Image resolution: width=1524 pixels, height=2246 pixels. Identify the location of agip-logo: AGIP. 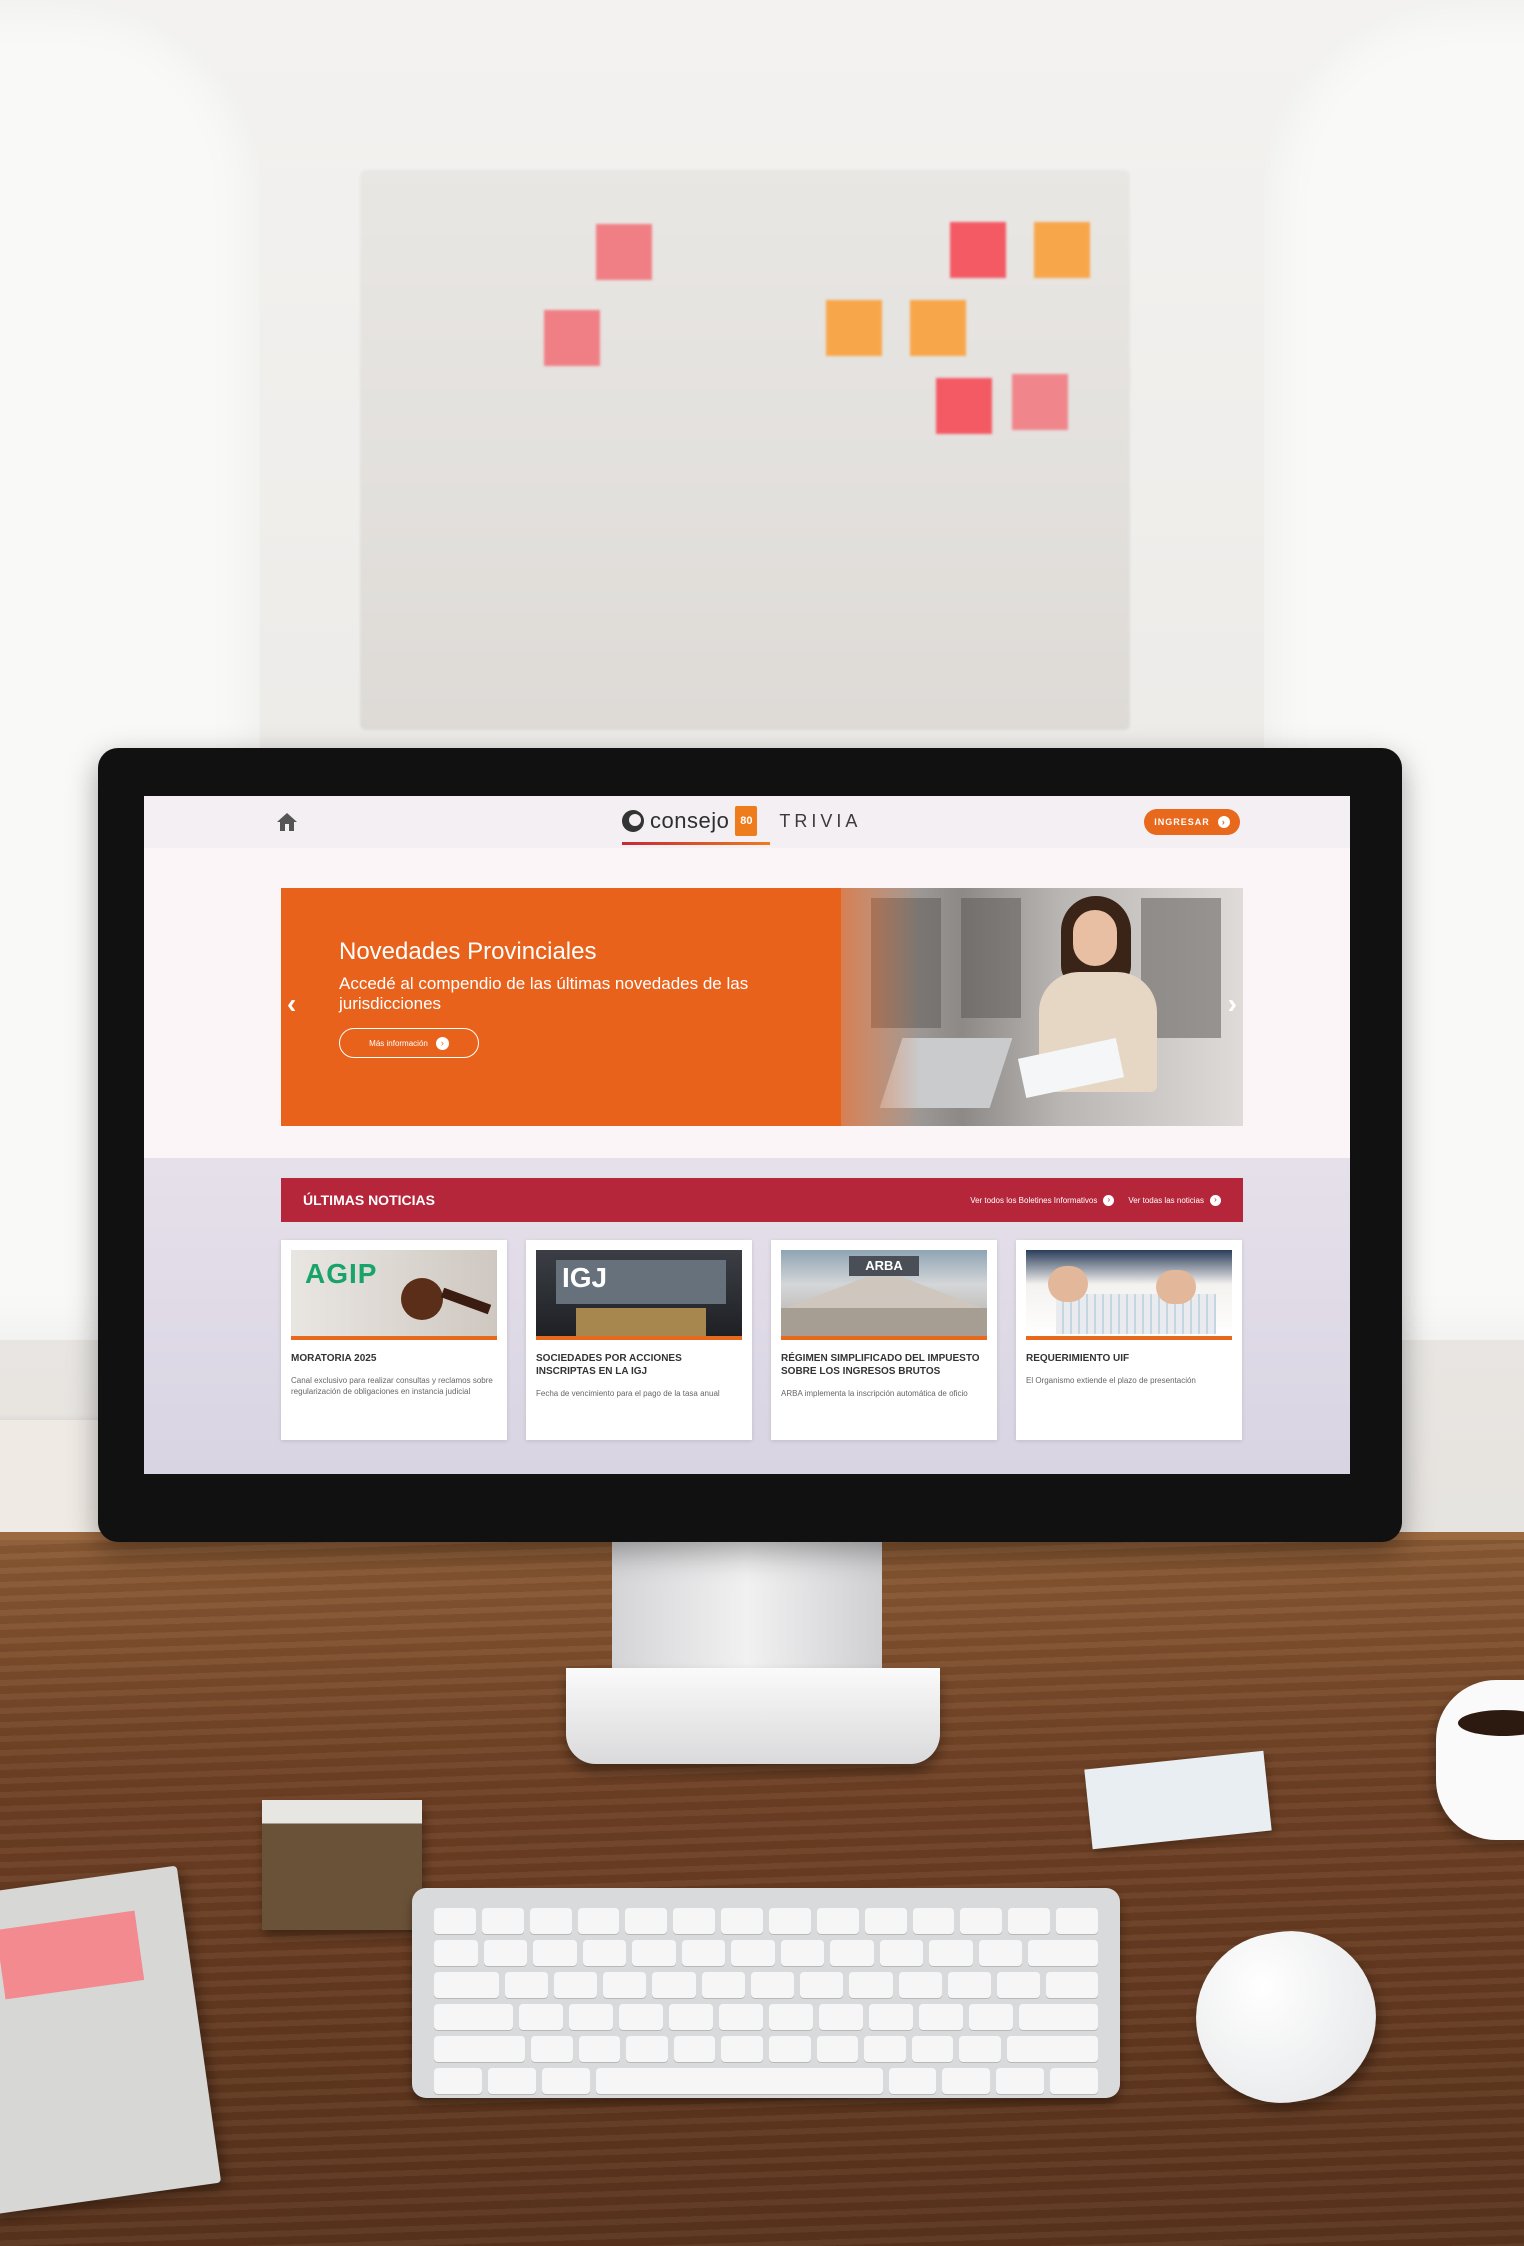
(341, 1273).